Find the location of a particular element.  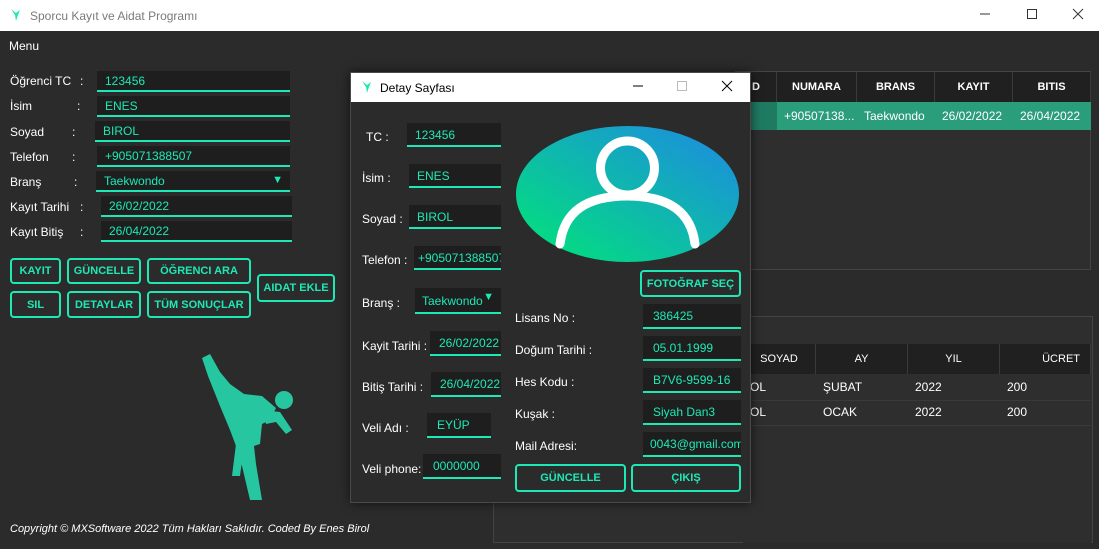

ogrenci-ara-button: ÖĞRENCI ARA is located at coordinates (199, 271).